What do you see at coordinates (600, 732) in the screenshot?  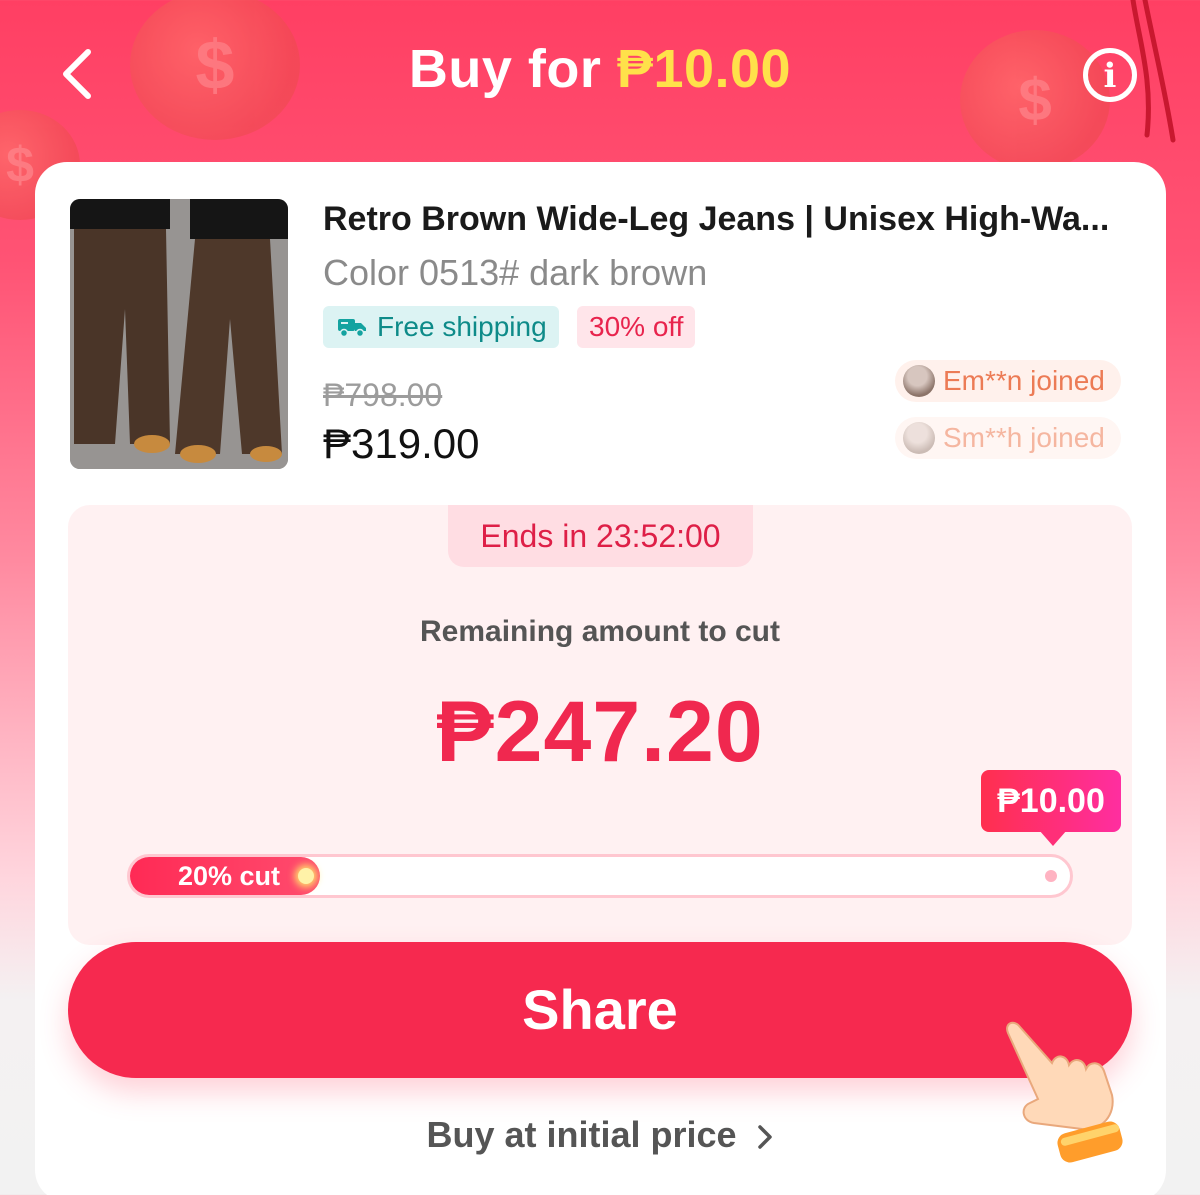 I see `remaining-amount: ₱247.20` at bounding box center [600, 732].